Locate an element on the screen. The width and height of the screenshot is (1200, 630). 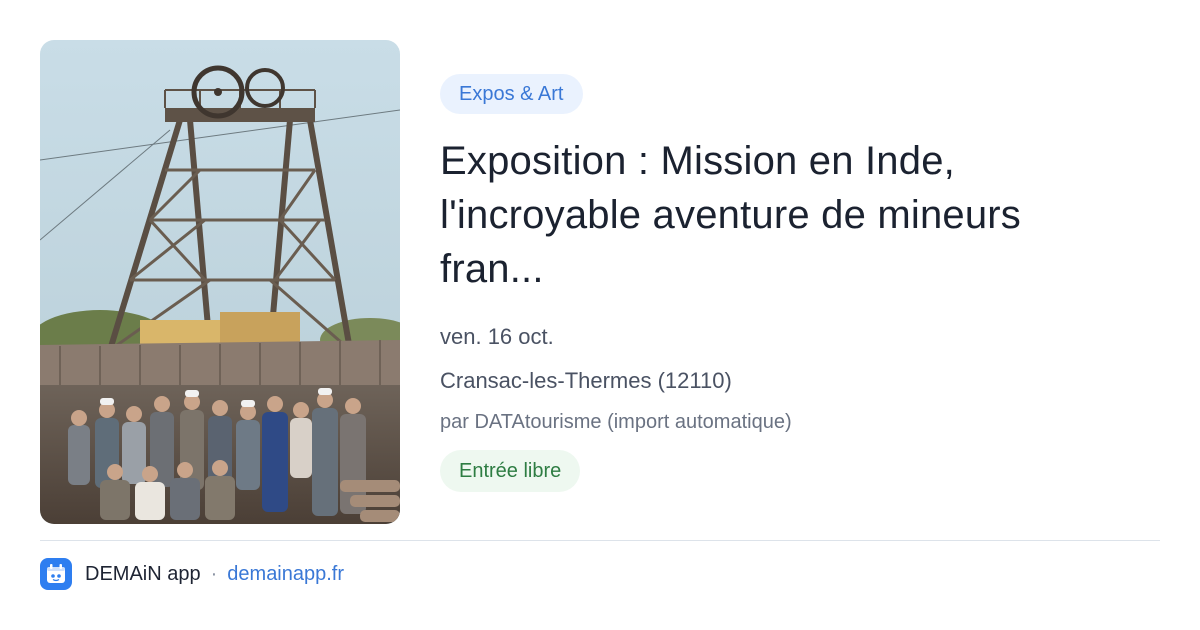
domain-link: demainapp.fr is located at coordinates (285, 574).